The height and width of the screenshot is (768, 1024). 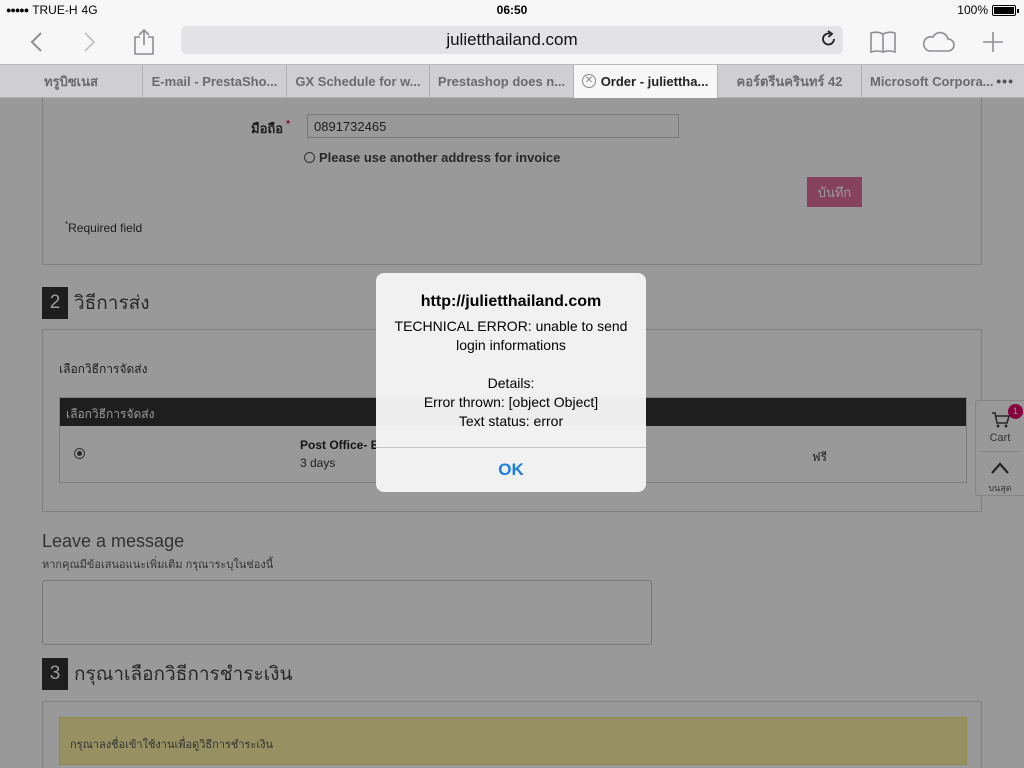 What do you see at coordinates (511, 345) in the screenshot?
I see `alert-line: login informations` at bounding box center [511, 345].